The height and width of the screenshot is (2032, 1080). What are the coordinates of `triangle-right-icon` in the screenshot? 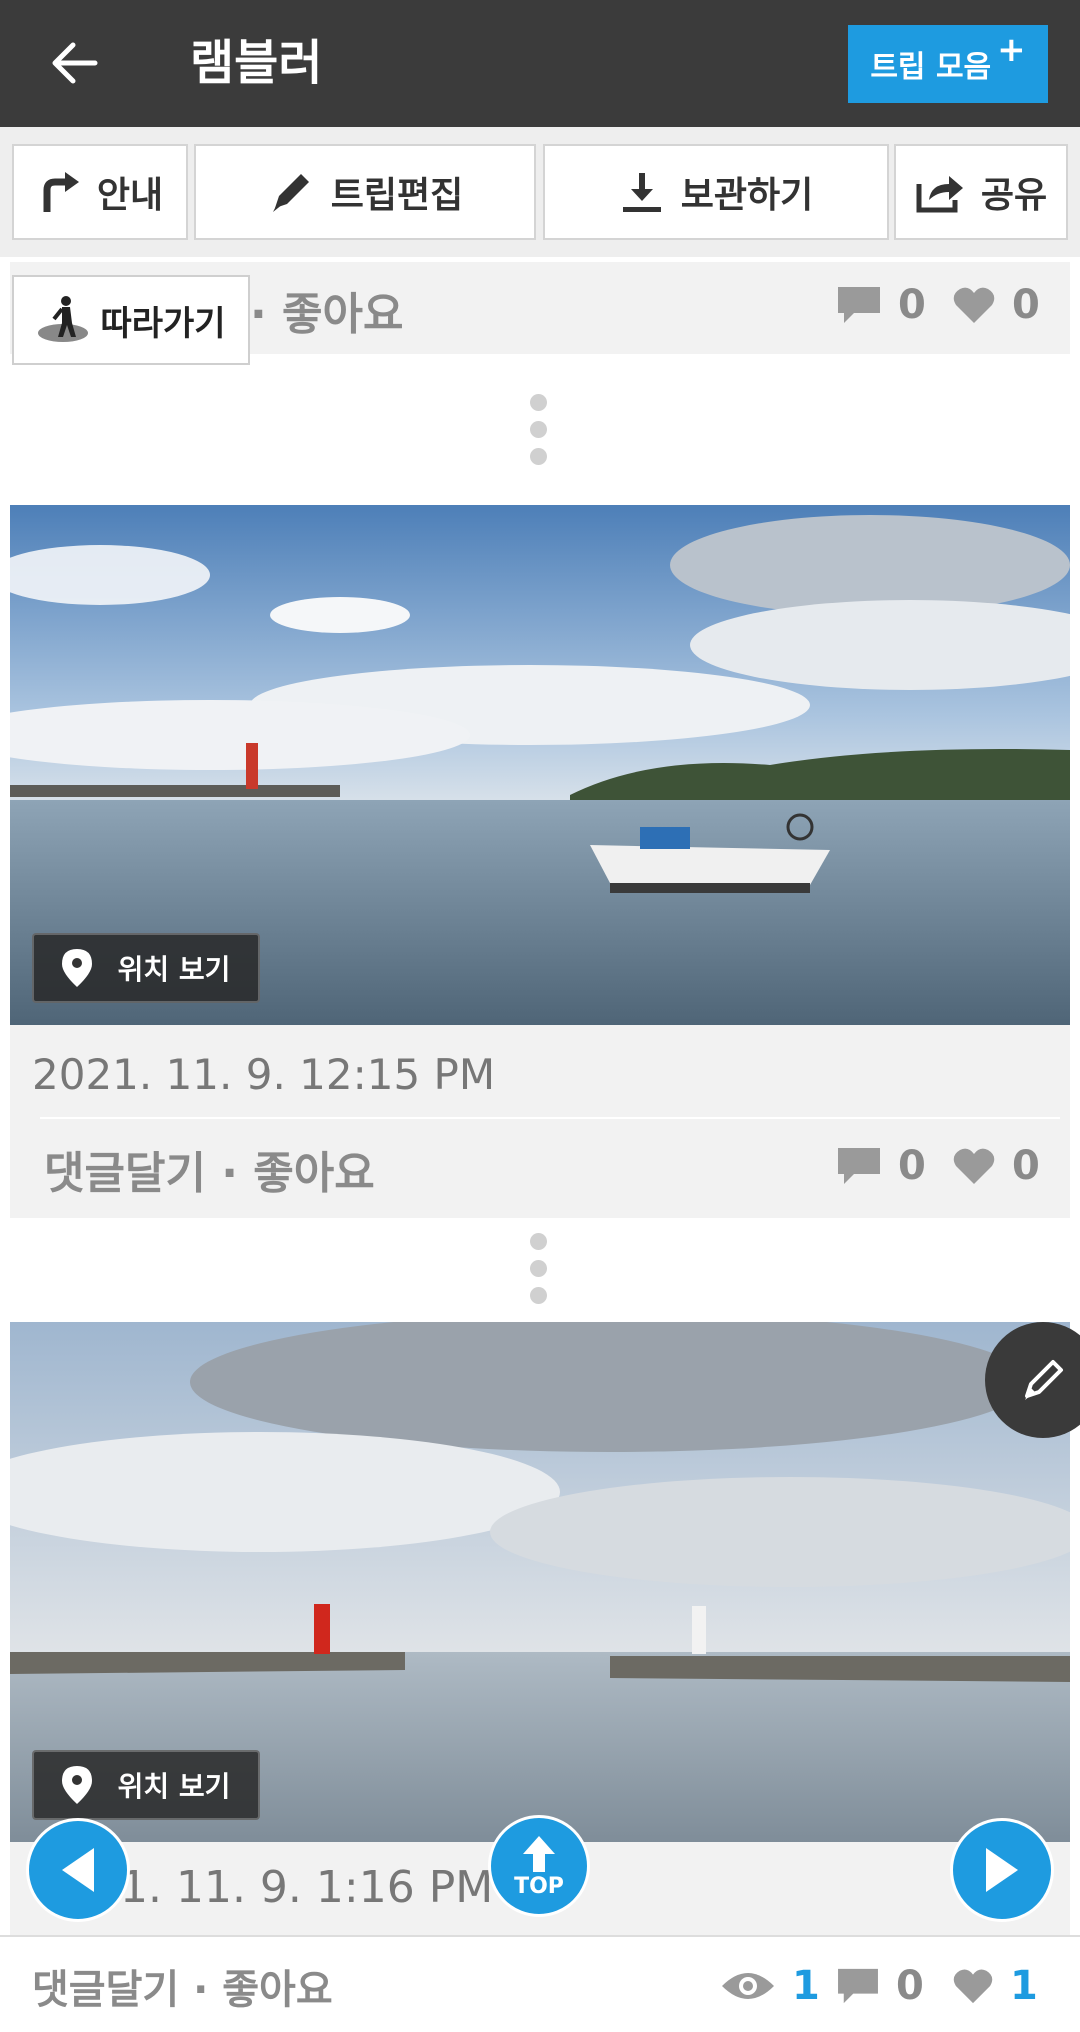 It's located at (1002, 1870).